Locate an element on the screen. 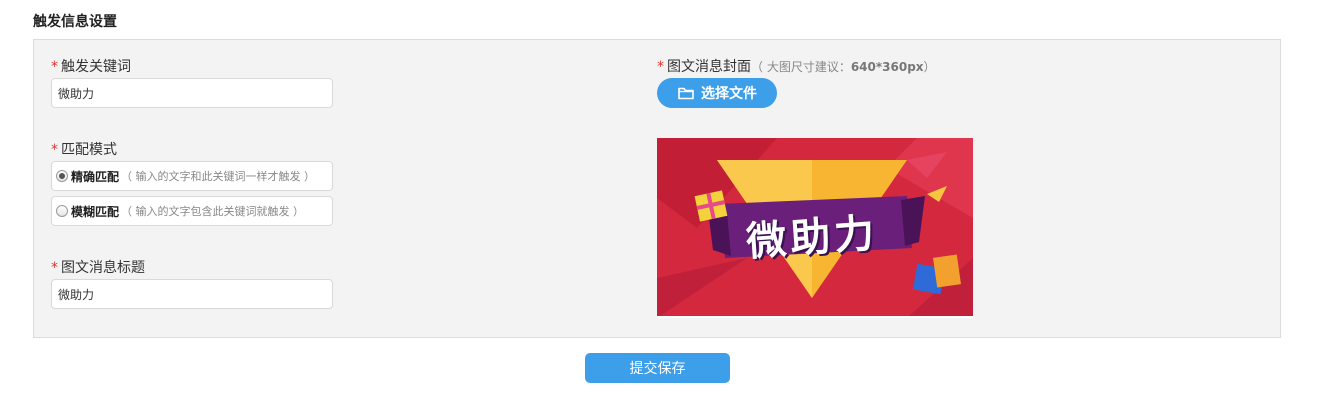  fuzzy-match-hint: （ 输入的文字包含此关键词就触发 ） is located at coordinates (213, 211).